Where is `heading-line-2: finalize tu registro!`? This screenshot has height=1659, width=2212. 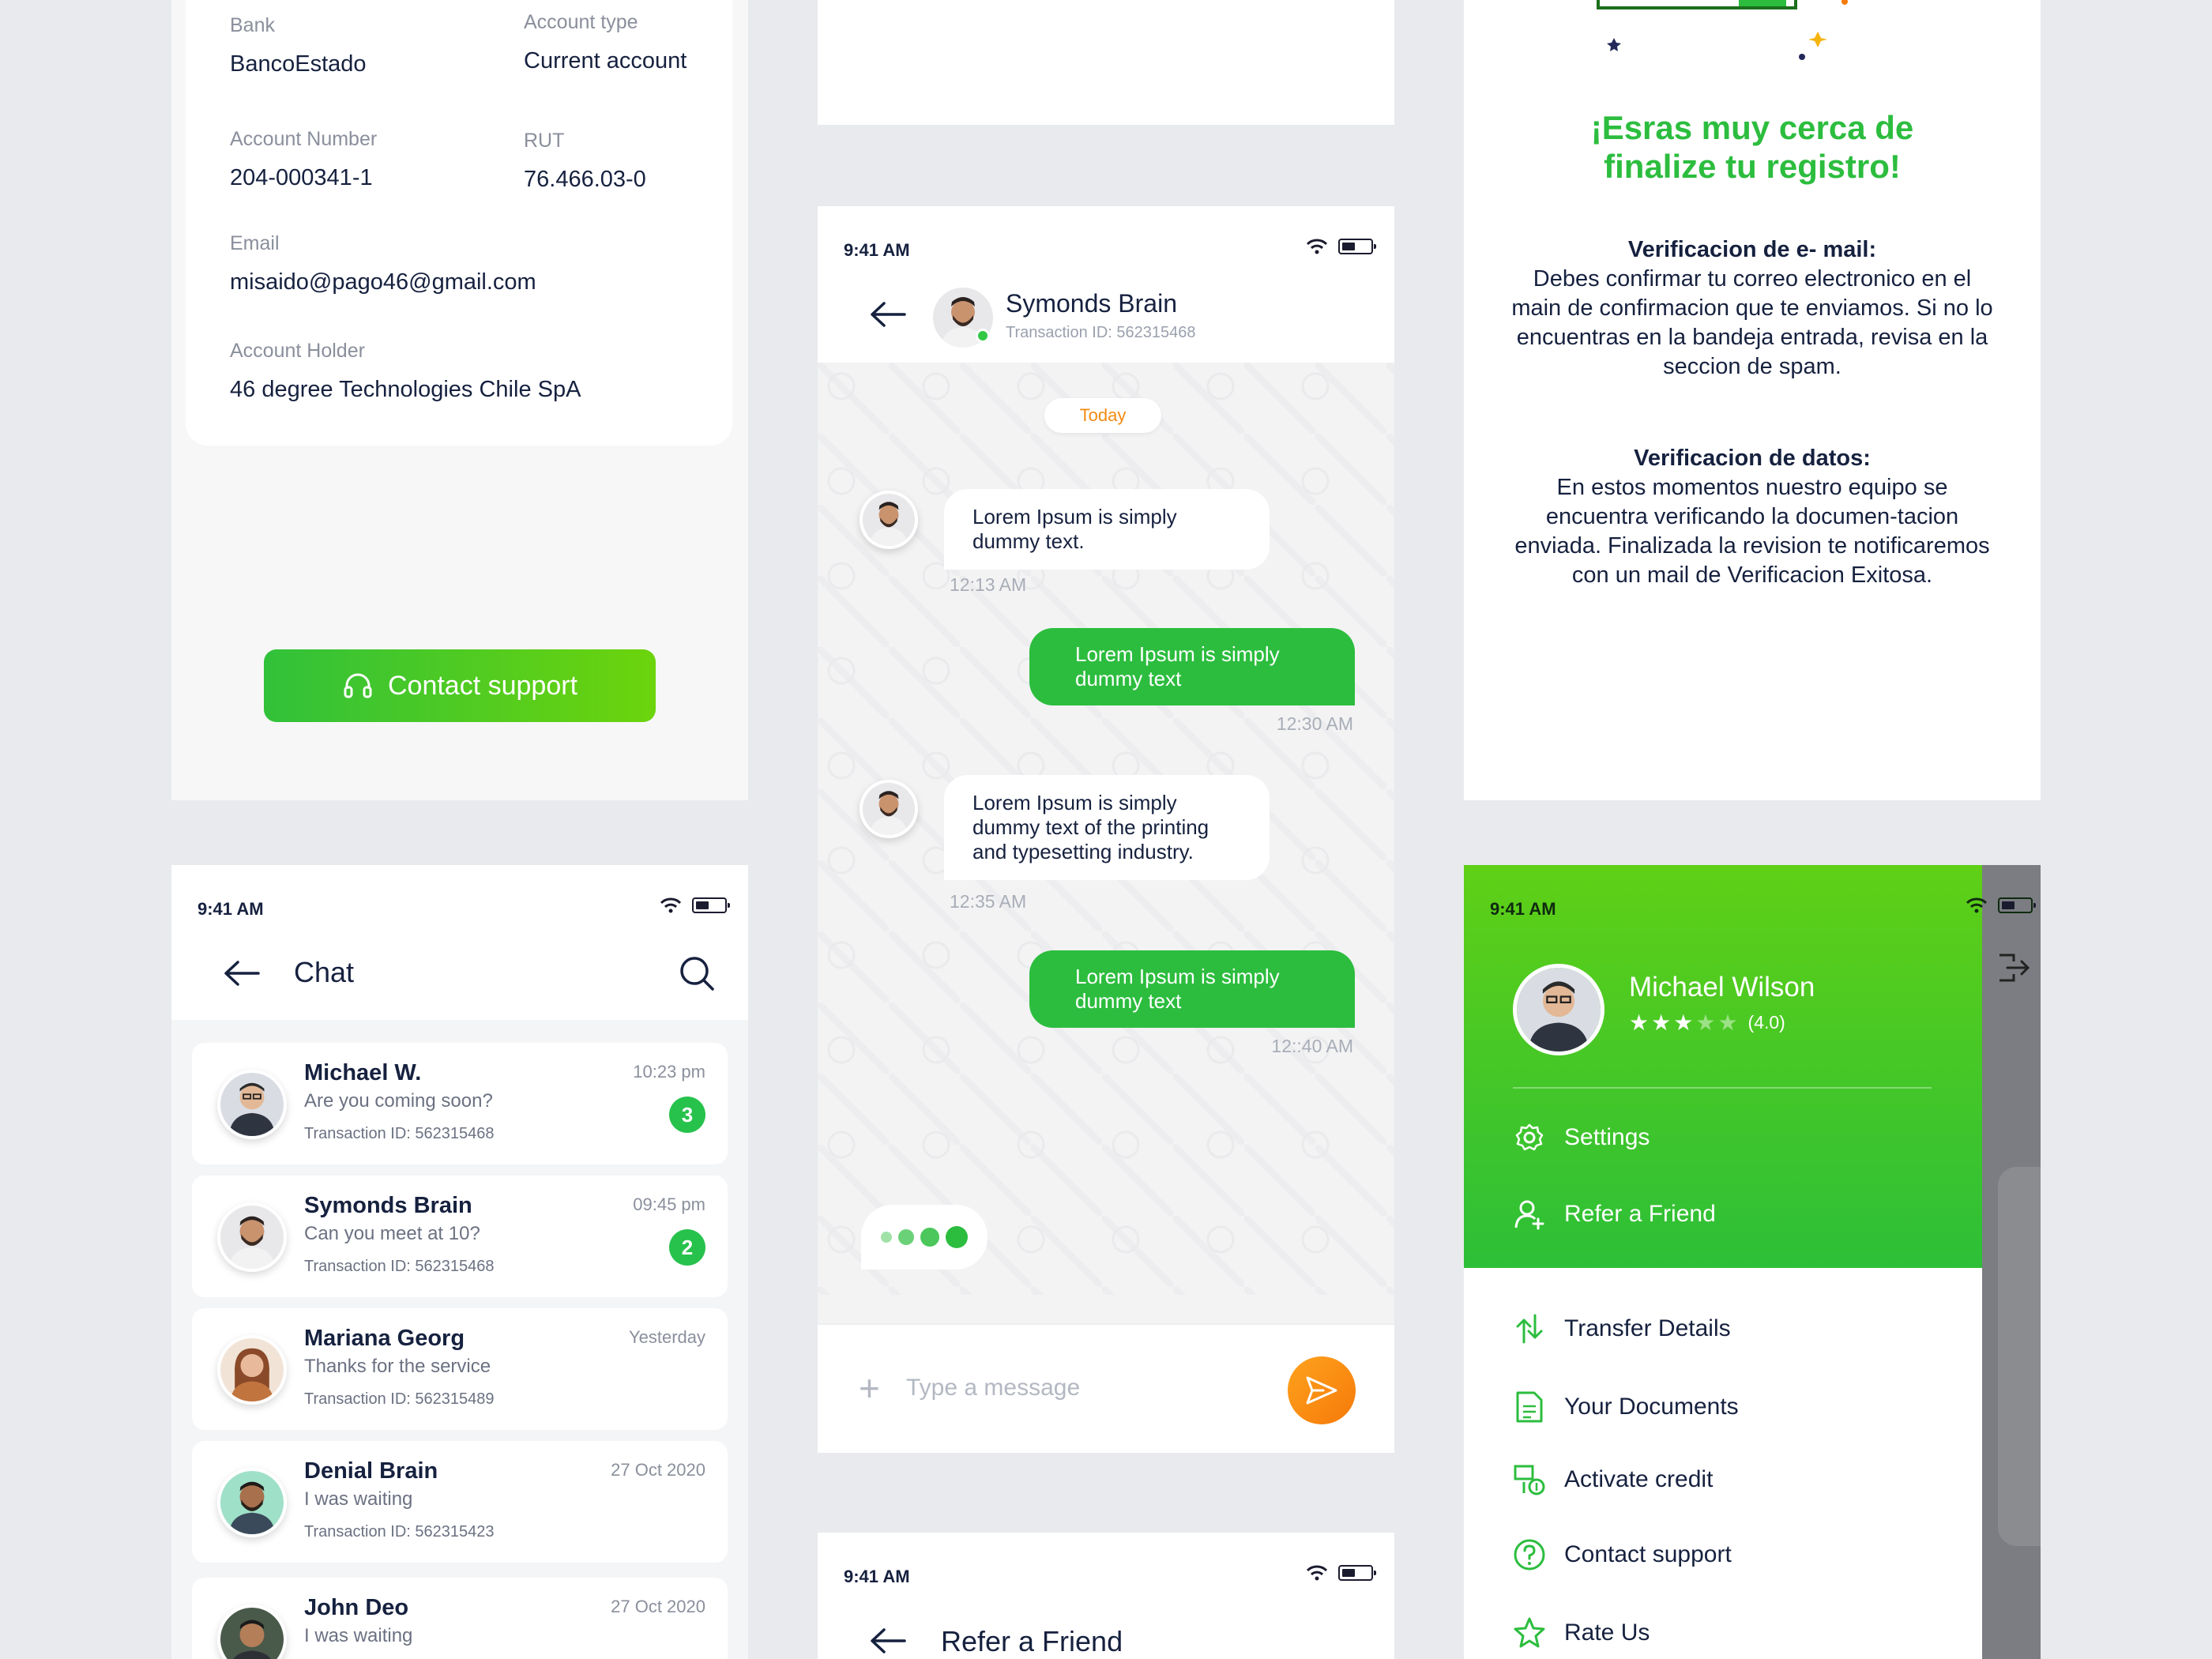 heading-line-2: finalize tu registro! is located at coordinates (1753, 167).